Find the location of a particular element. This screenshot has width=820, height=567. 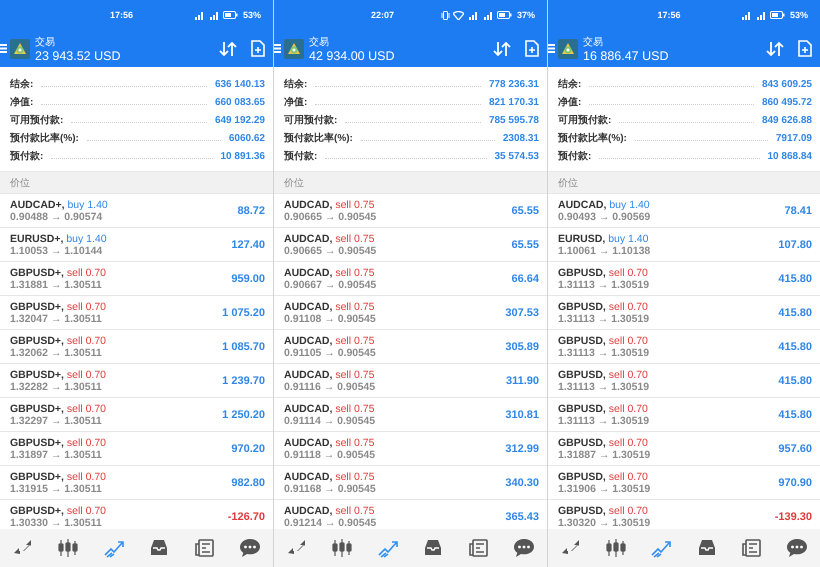

position-row: GBPUSD+, sell 0.70 1.31897 → 1.30511 970.20 is located at coordinates (136, 449).